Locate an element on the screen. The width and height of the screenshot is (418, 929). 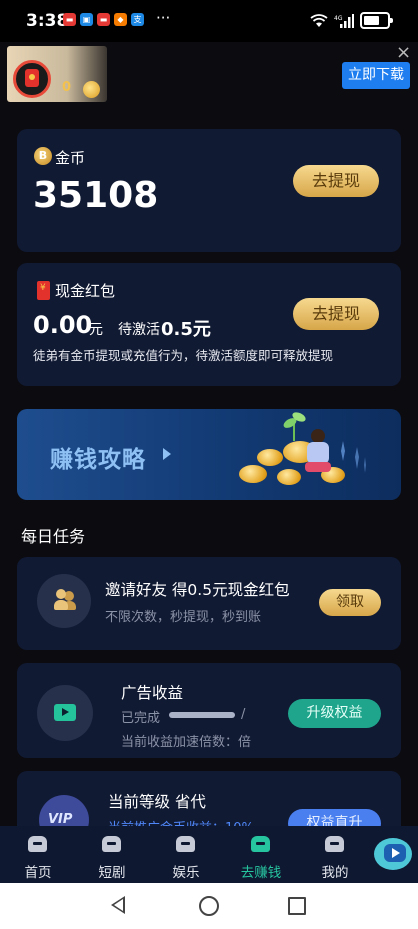
guide-title: 赚钱攻略 is located at coordinates (98, 460).